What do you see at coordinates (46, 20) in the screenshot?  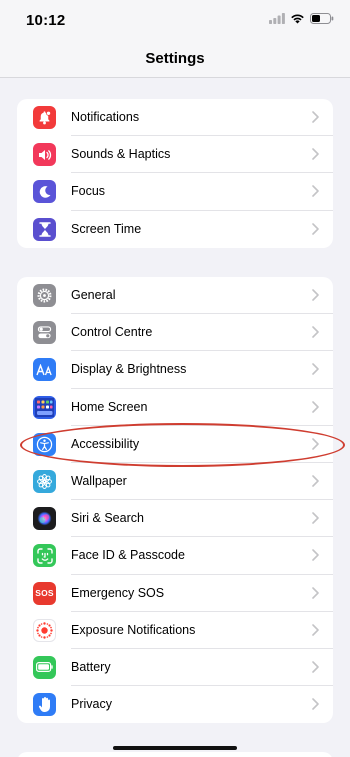 I see `status-time: 10:12` at bounding box center [46, 20].